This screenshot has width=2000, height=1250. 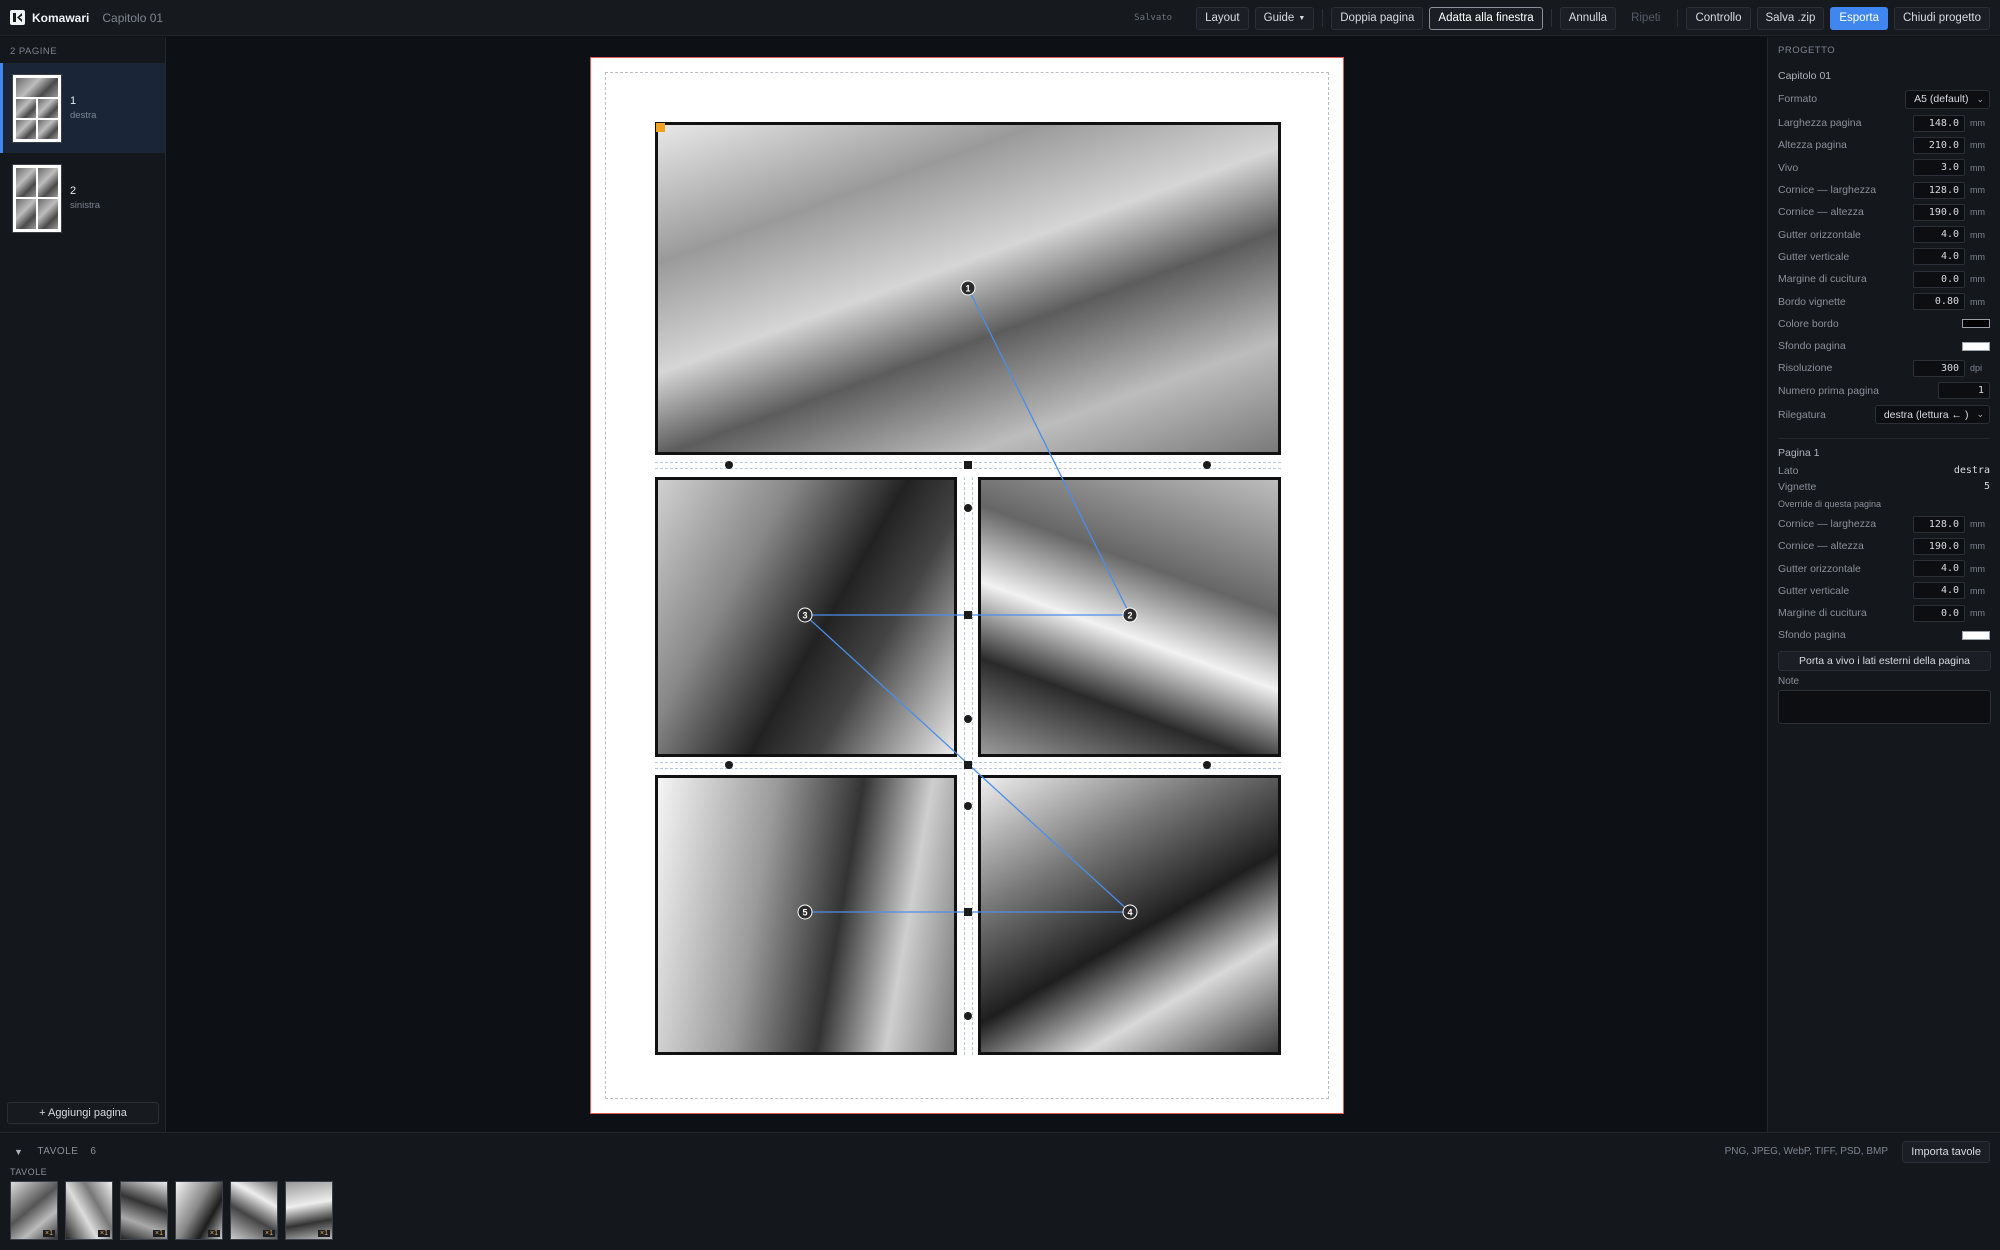 What do you see at coordinates (1946, 1152) in the screenshot?
I see `import-artwork-button: Importa tavole` at bounding box center [1946, 1152].